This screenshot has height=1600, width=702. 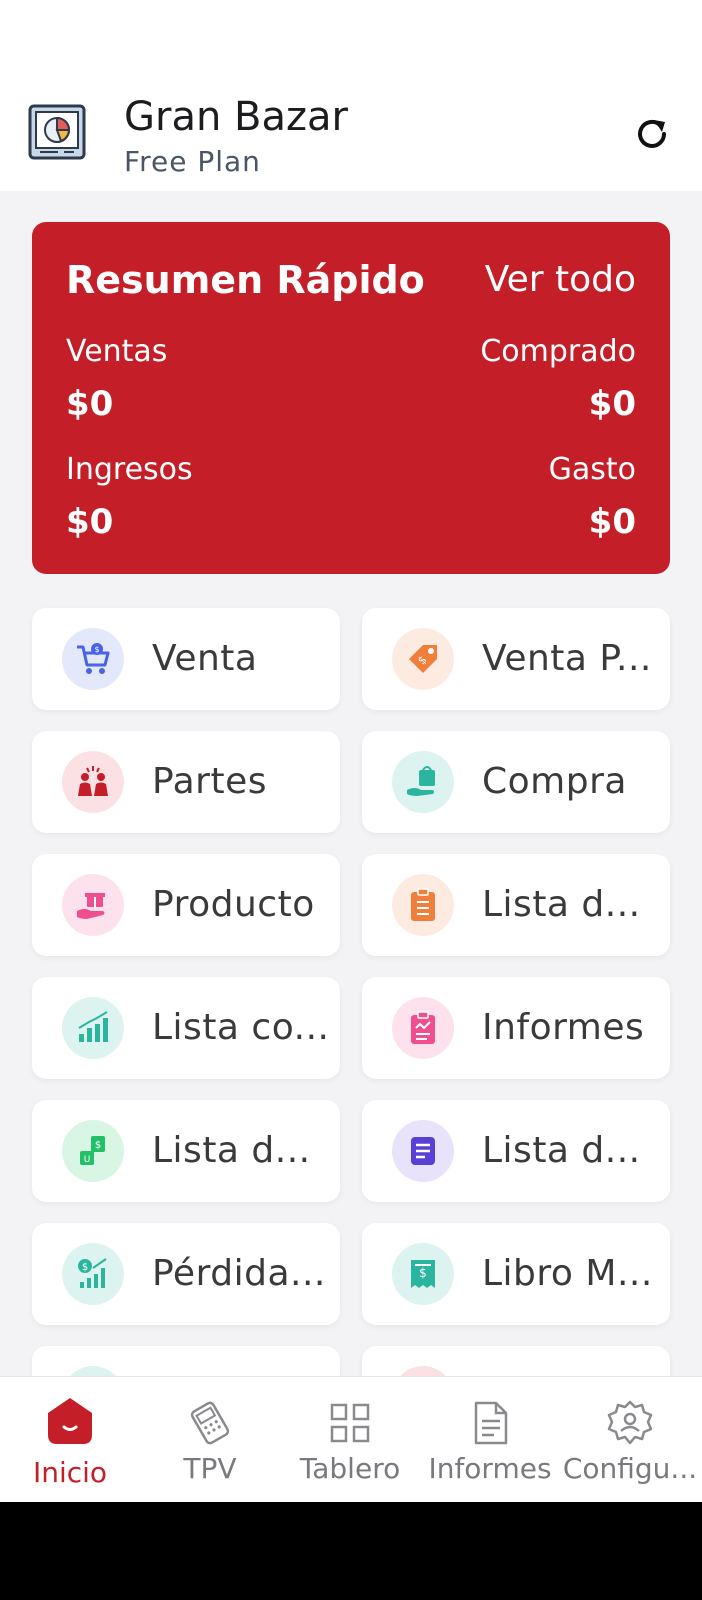 I want to click on report-icon, so click(x=423, y=1027).